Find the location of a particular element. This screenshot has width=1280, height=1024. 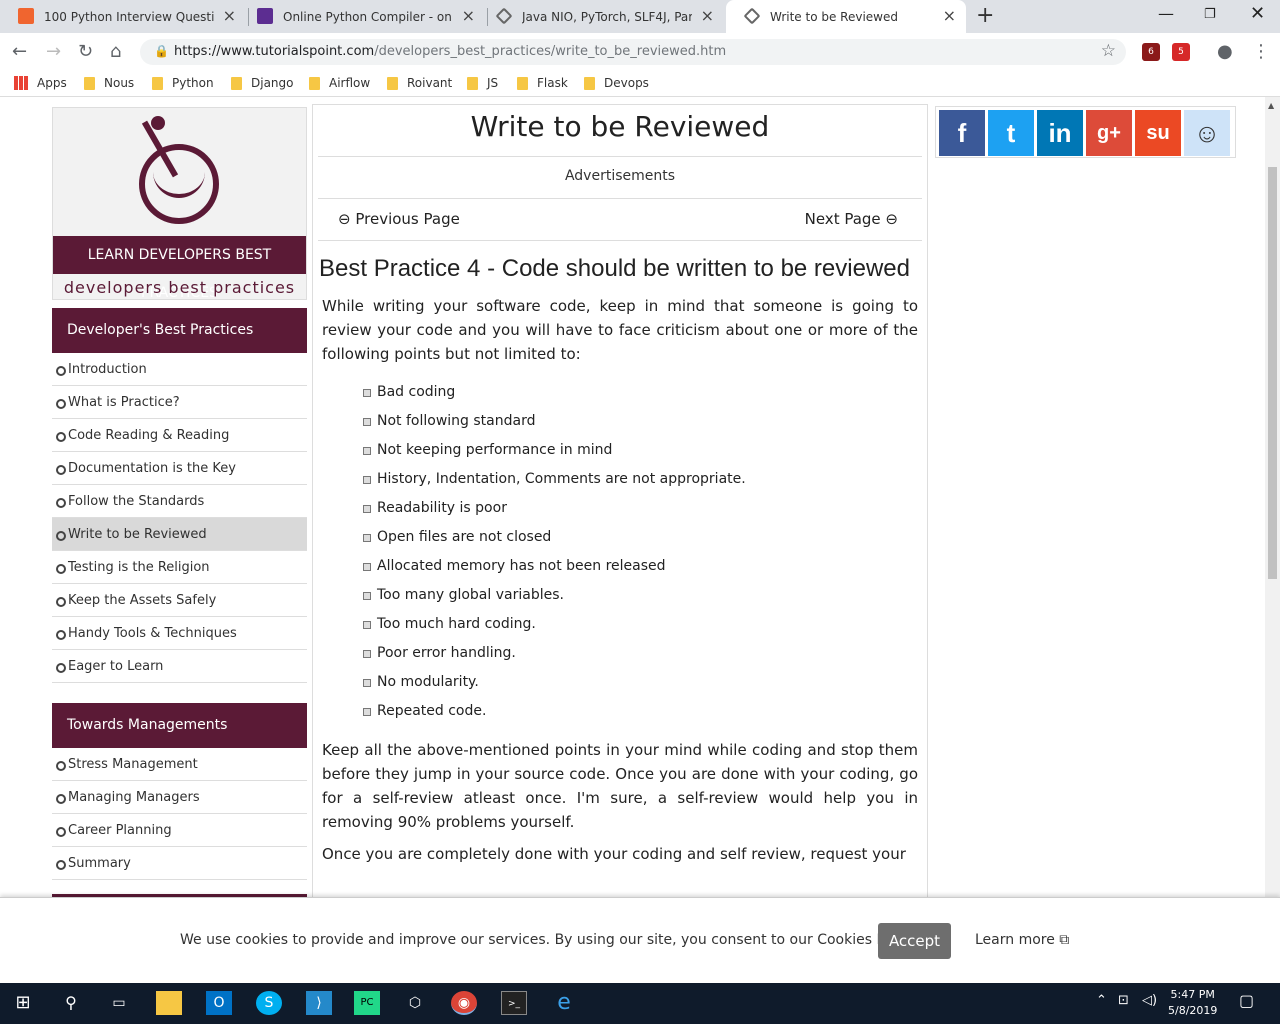

stumbleupon-icon: su is located at coordinates (1158, 133).